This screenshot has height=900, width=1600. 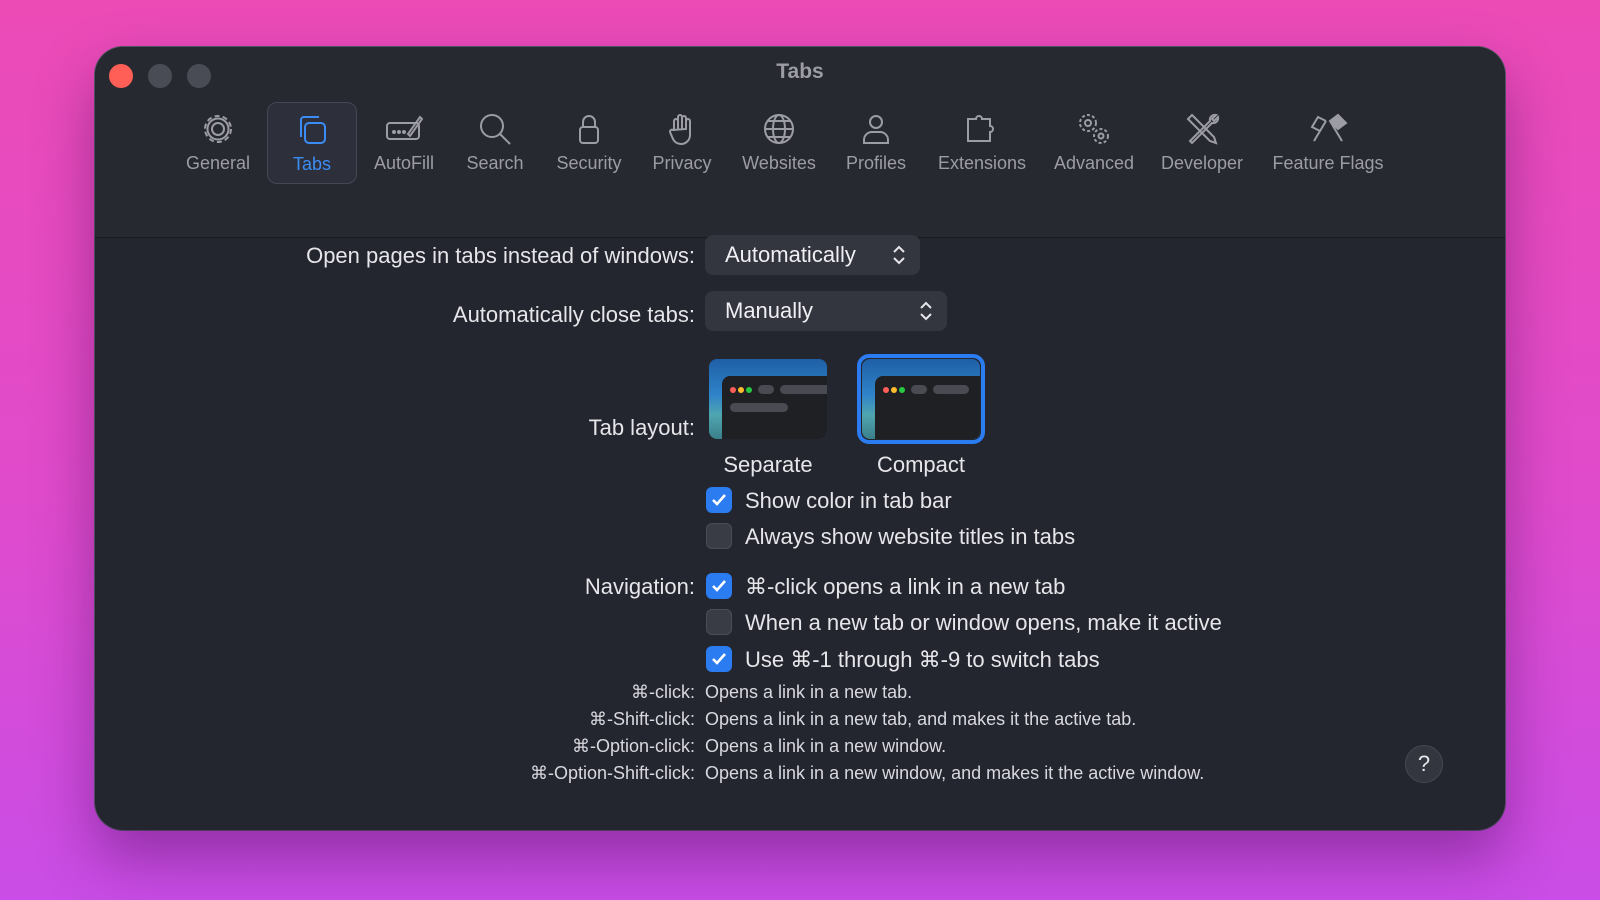 What do you see at coordinates (980, 128) in the screenshot?
I see `puzzle-icon` at bounding box center [980, 128].